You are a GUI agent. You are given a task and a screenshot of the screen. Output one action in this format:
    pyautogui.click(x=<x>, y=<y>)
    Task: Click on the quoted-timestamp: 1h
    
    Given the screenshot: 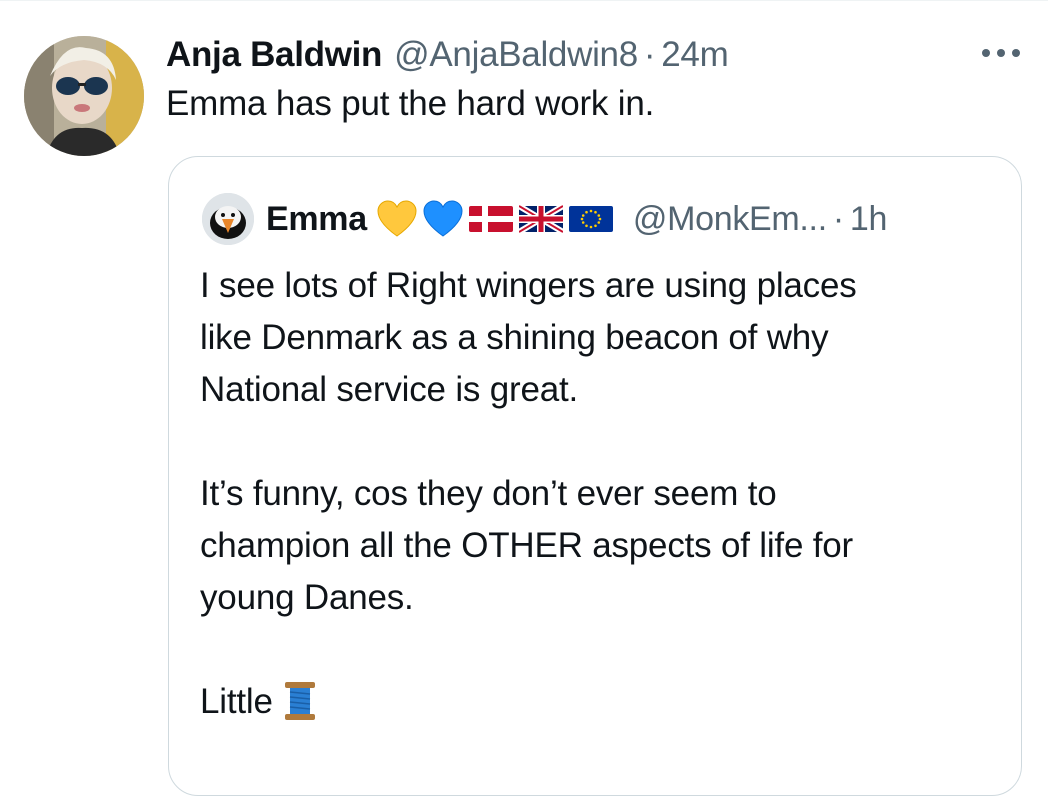 What is the action you would take?
    pyautogui.click(x=868, y=218)
    